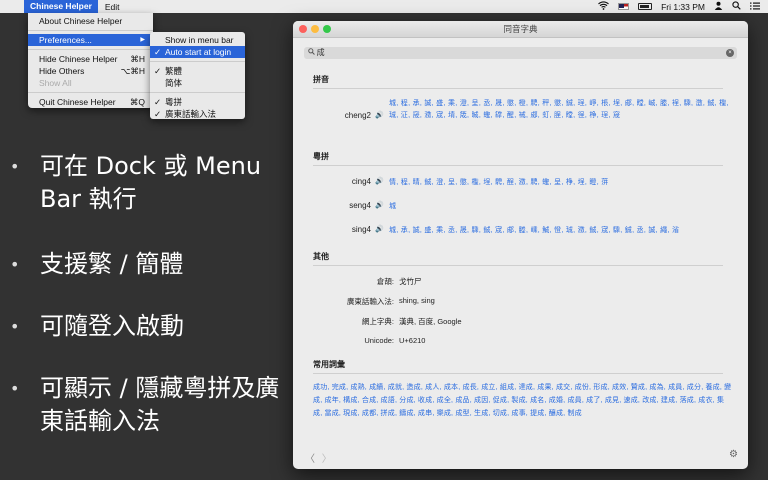  What do you see at coordinates (624, 6) in the screenshot?
I see `input-source-flag-icon` at bounding box center [624, 6].